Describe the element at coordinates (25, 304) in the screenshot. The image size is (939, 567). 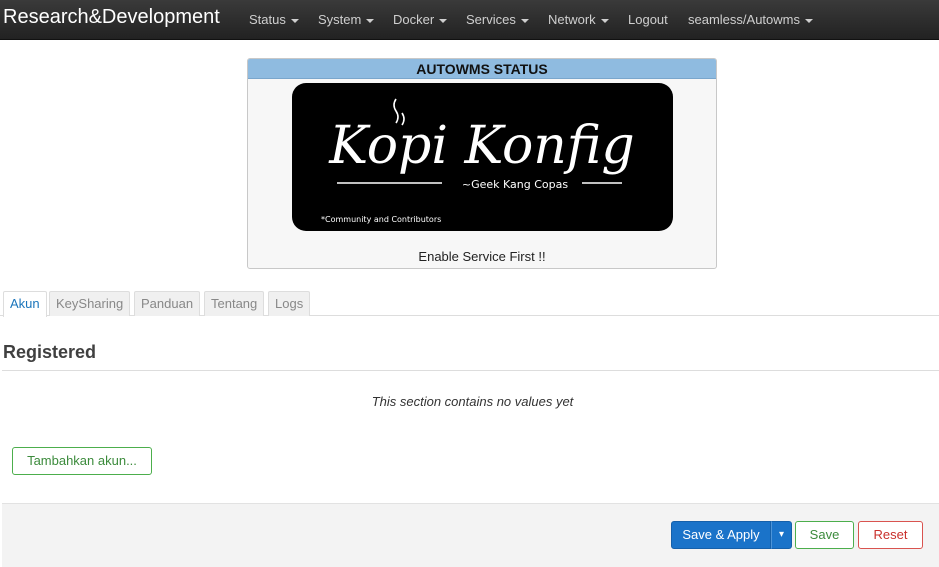
I see `tab-akun: Akun` at that location.